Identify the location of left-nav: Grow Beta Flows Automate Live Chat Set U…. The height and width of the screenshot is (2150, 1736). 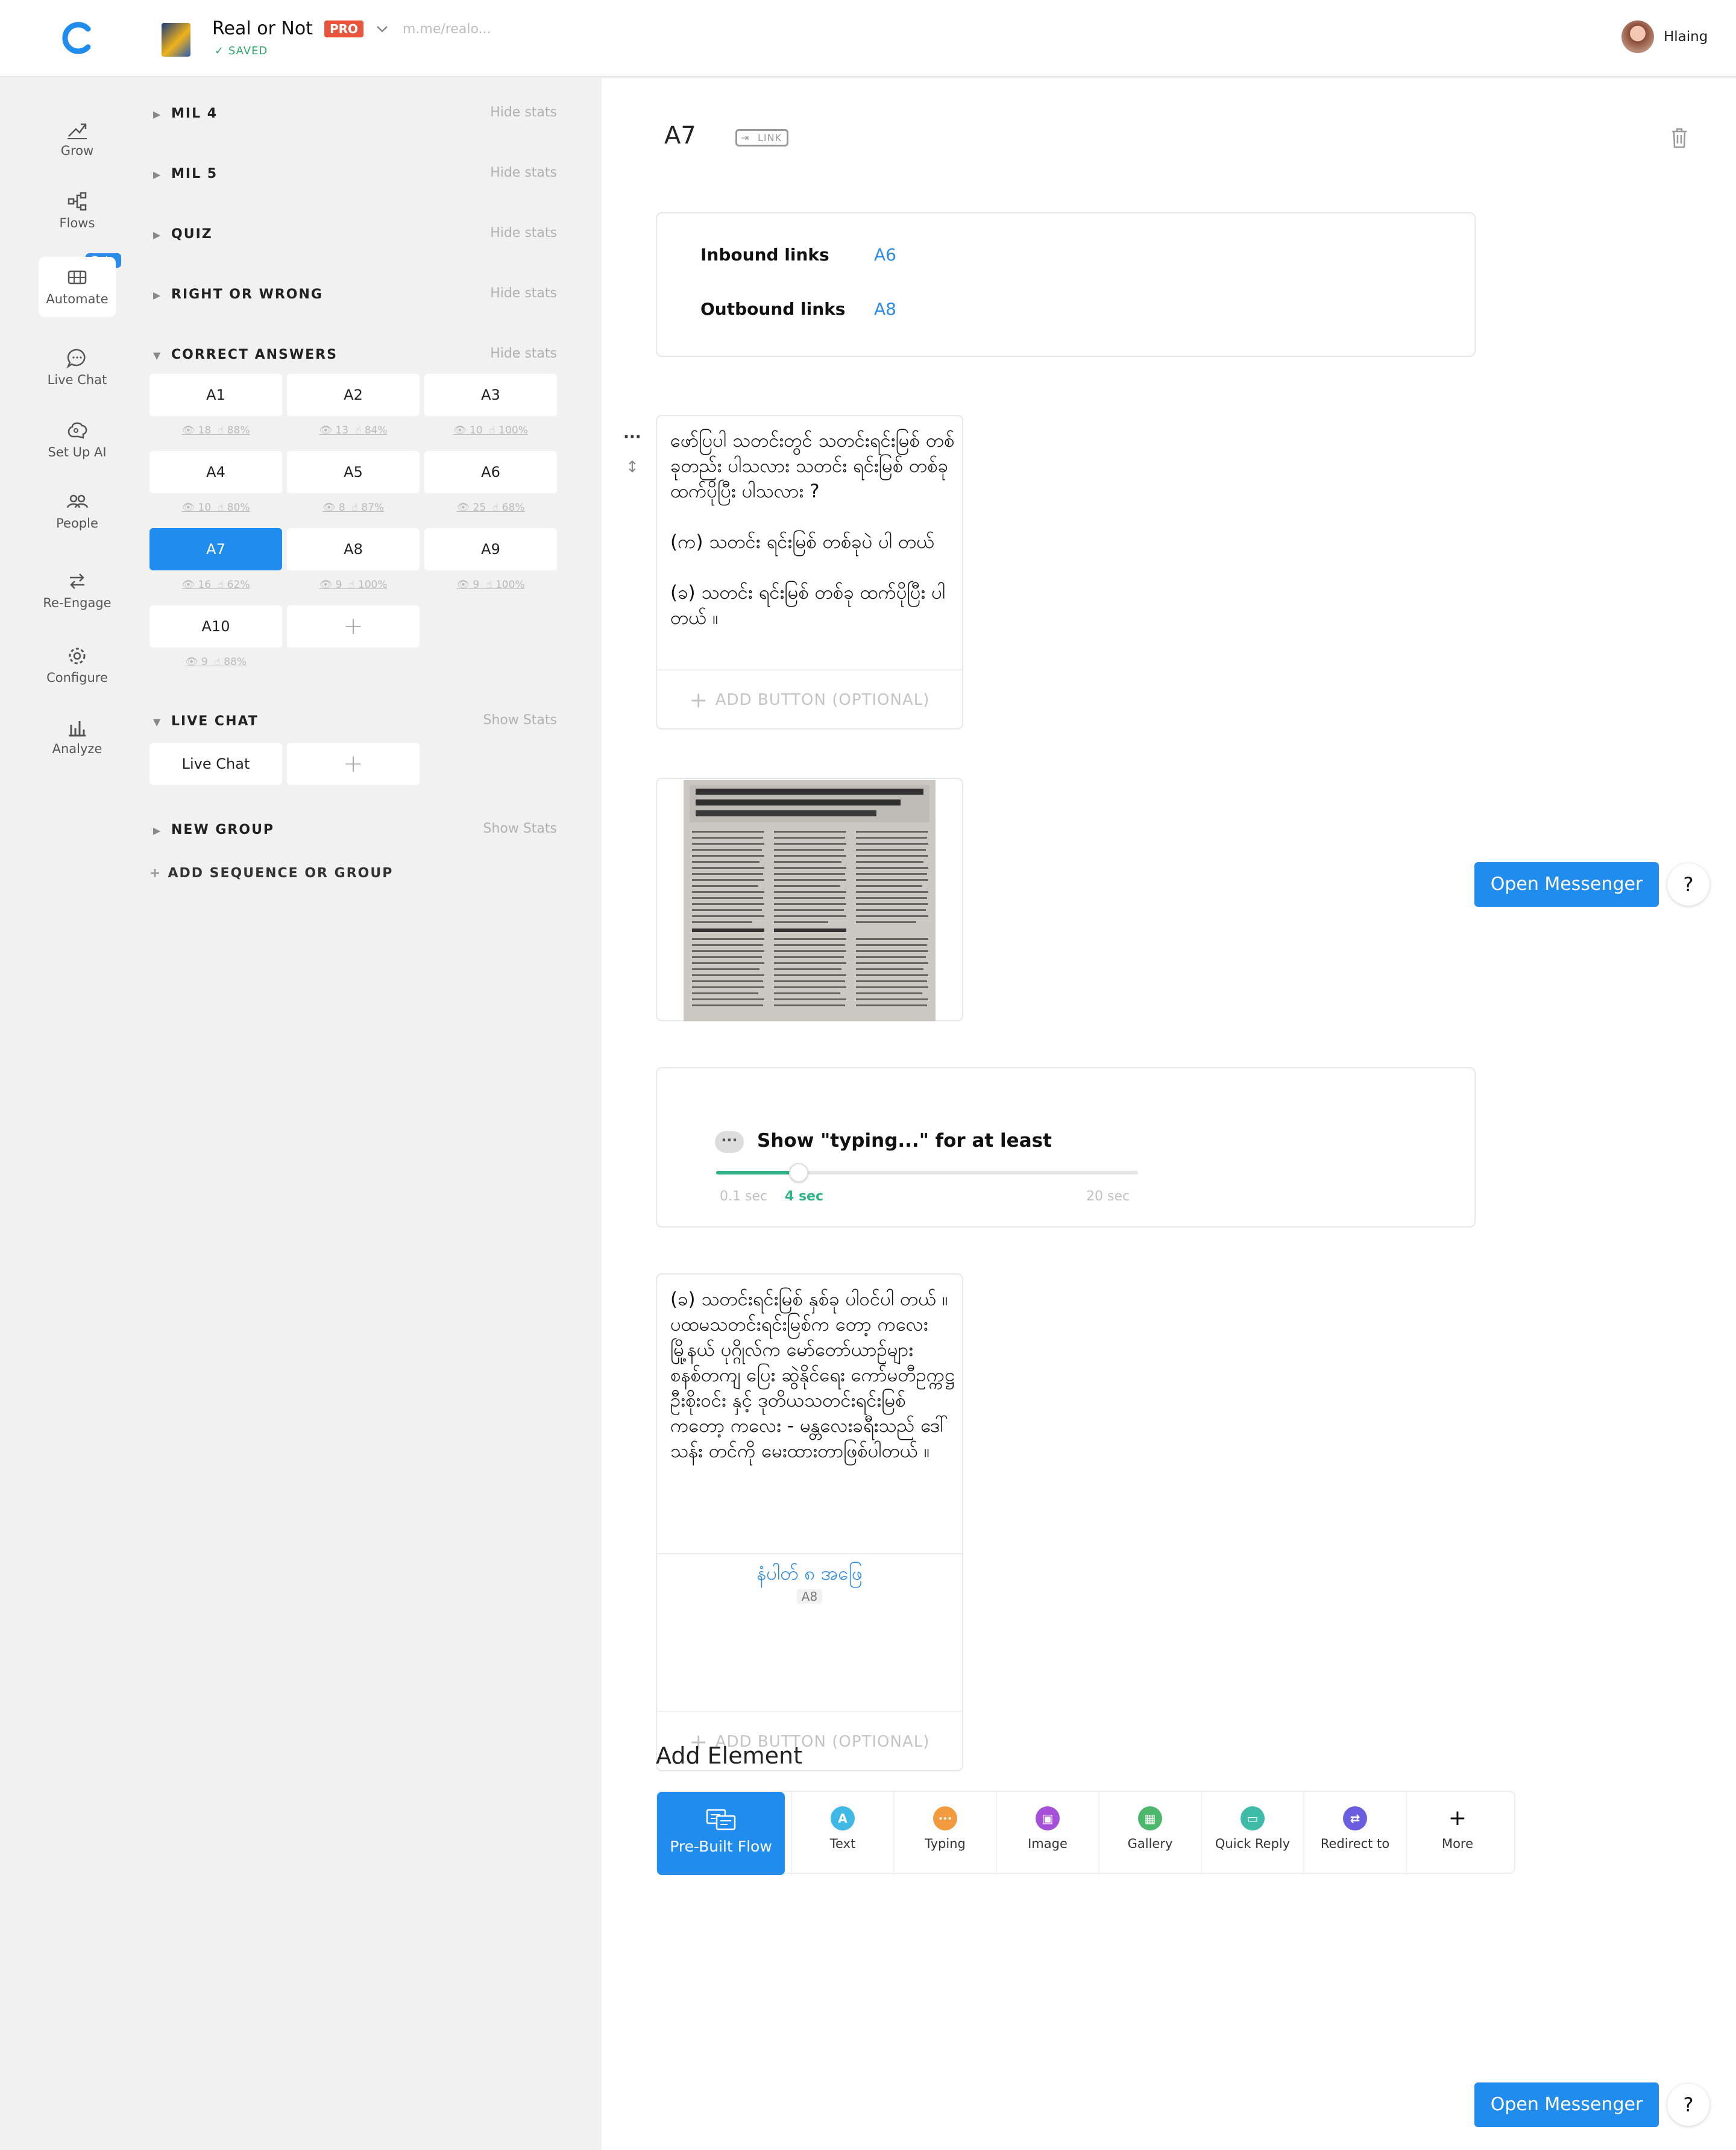
(74, 1114).